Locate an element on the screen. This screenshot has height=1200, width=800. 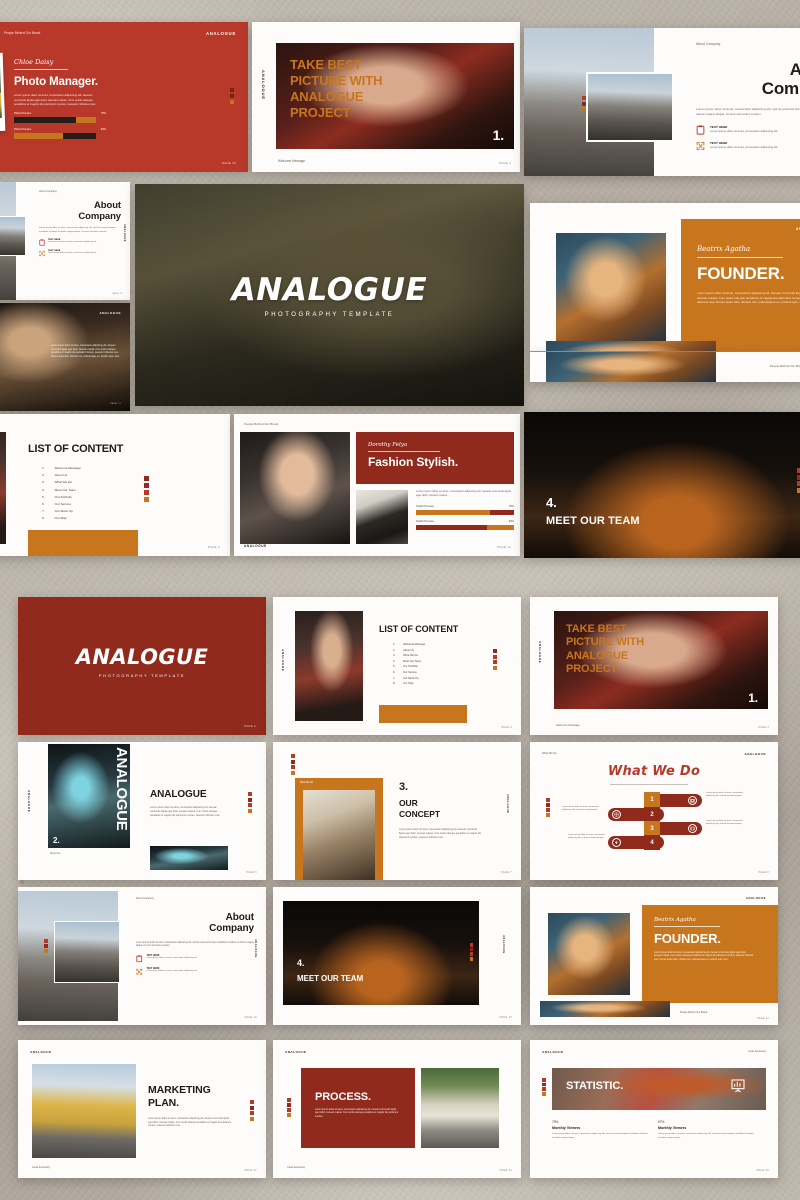
list-item-label: Meet Our Team is located at coordinates (412, 661).